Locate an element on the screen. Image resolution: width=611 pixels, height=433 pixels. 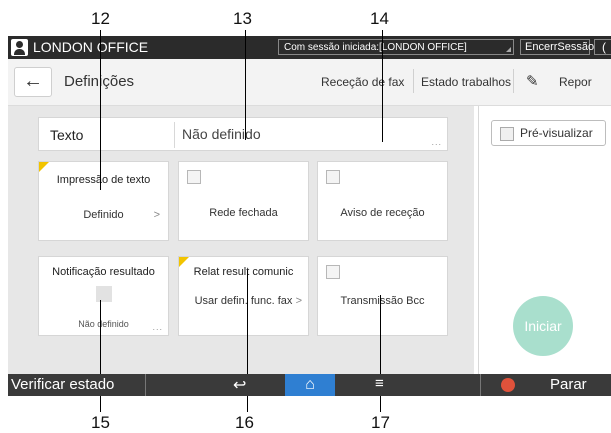
moon-icon: ( is located at coordinates (602, 47).